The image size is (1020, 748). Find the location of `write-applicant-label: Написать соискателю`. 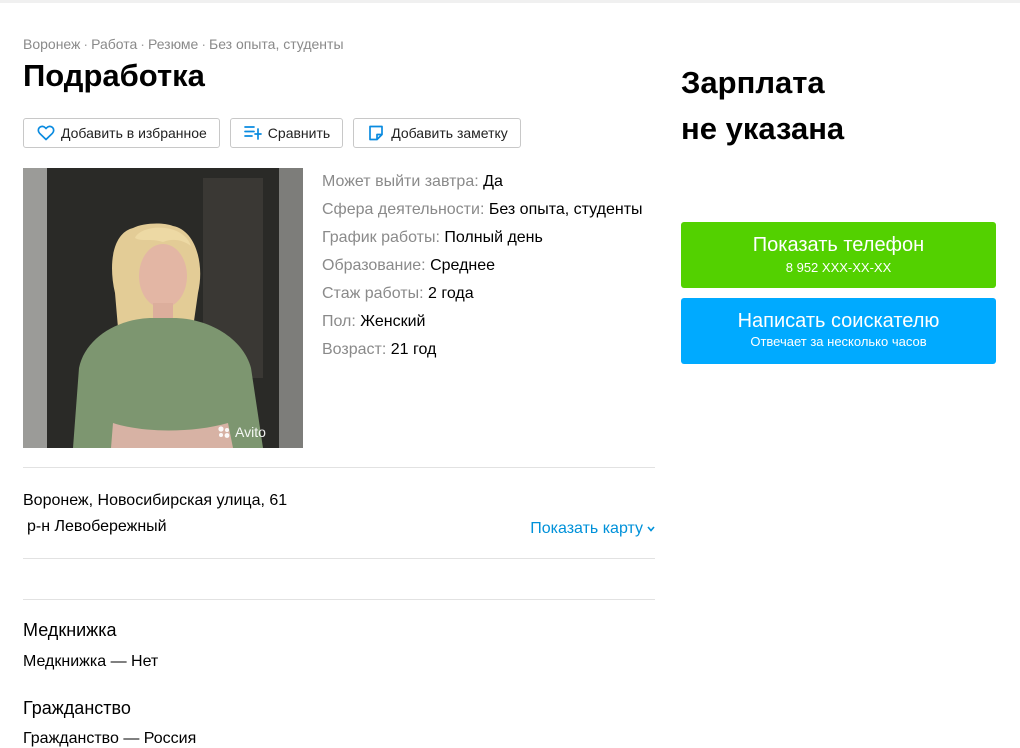

write-applicant-label: Написать соискателю is located at coordinates (838, 321).